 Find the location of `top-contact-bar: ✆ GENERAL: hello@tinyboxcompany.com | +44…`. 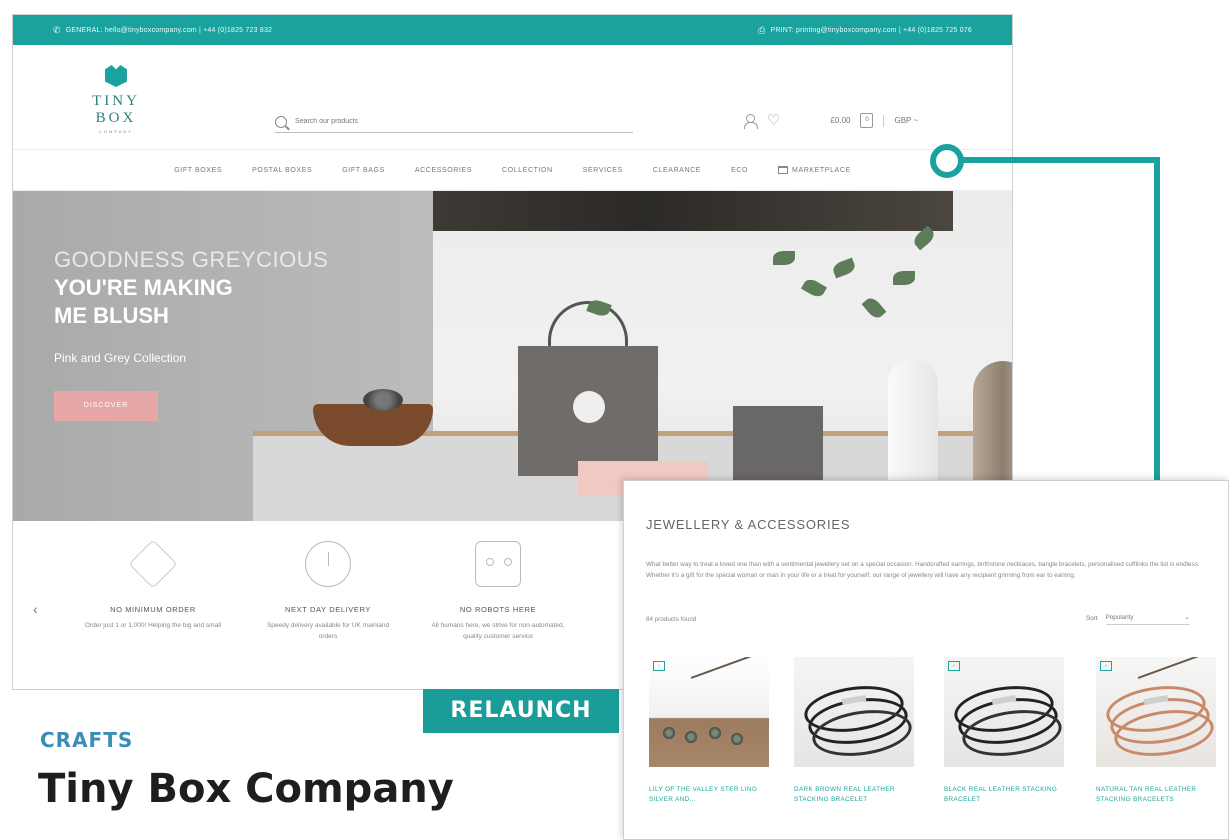

top-contact-bar: ✆ GENERAL: hello@tinyboxcompany.com | +44… is located at coordinates (512, 30).